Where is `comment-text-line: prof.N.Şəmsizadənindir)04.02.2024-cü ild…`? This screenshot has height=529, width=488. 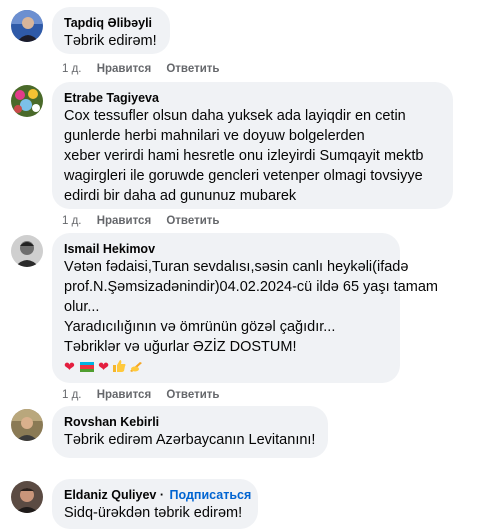
comment-text-line: prof.N.Şəmsizadənindir)04.02.2024-cü ild… is located at coordinates (251, 287).